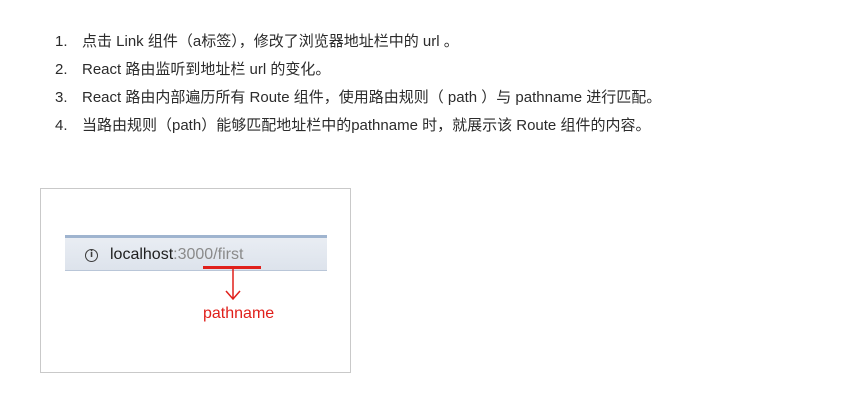 The width and height of the screenshot is (849, 409). Describe the element at coordinates (61, 69) in the screenshot. I see `step-number: 2.` at that location.